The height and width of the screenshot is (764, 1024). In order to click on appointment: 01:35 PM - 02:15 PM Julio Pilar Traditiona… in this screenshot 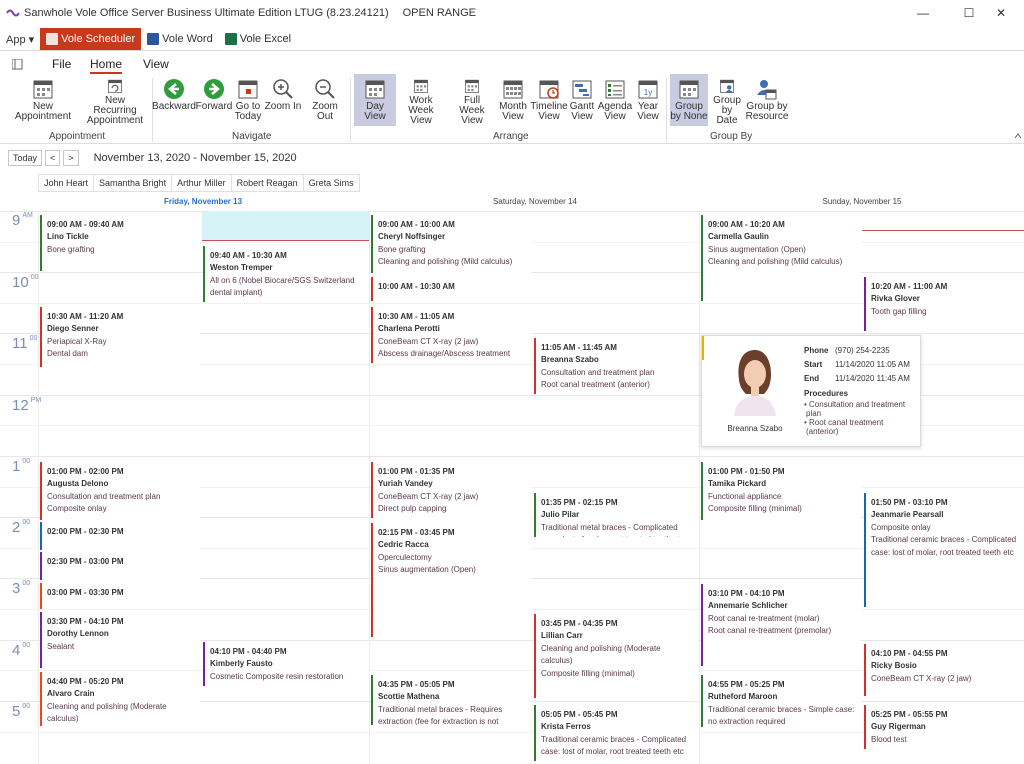, I will do `click(616, 515)`.